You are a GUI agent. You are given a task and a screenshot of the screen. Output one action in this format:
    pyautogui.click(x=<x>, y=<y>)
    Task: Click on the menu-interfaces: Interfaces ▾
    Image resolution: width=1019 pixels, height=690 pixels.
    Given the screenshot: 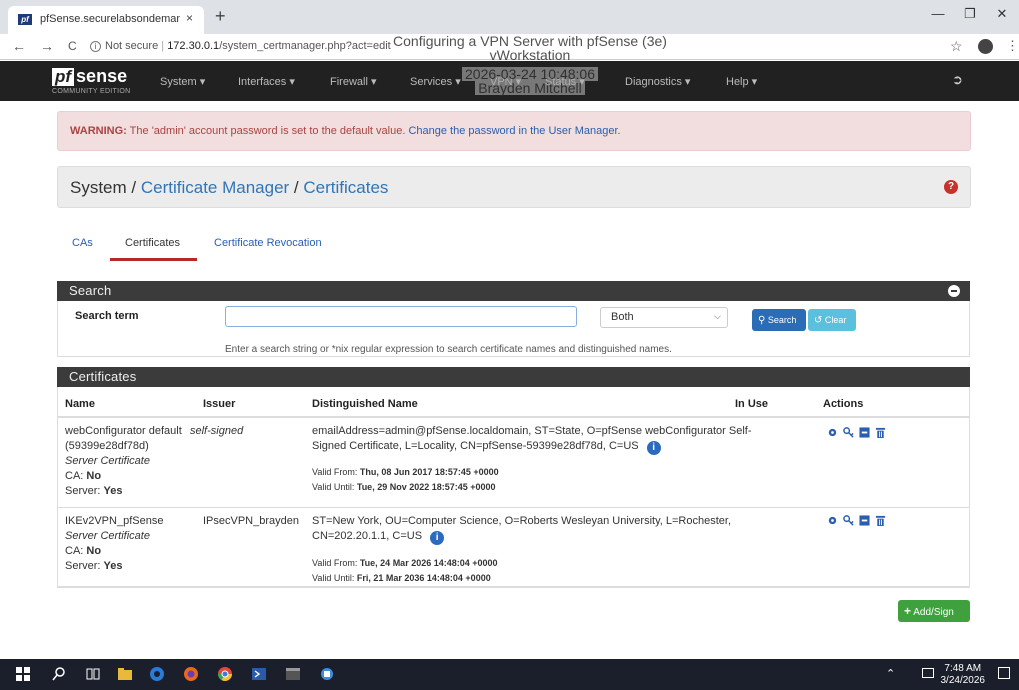 What is the action you would take?
    pyautogui.click(x=266, y=81)
    